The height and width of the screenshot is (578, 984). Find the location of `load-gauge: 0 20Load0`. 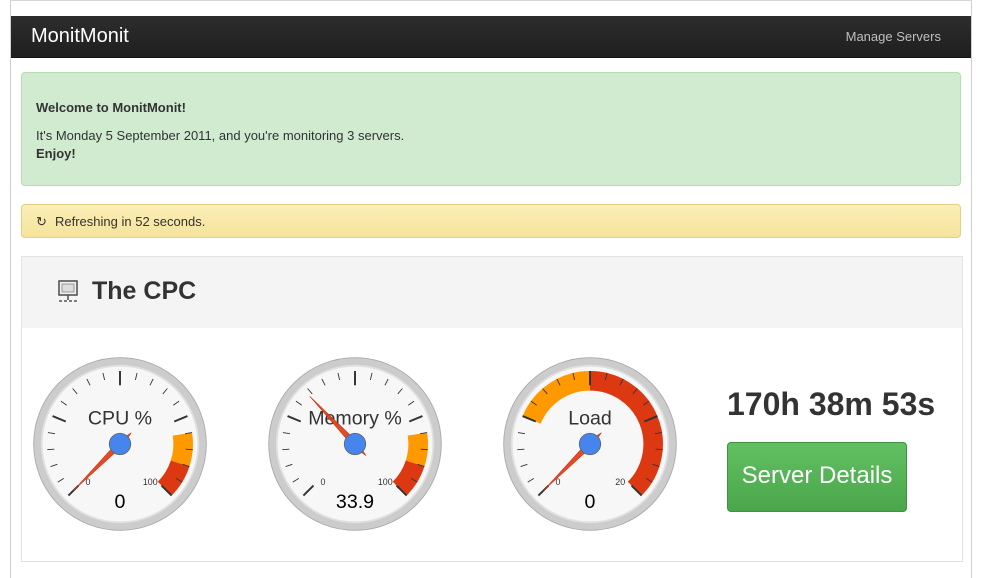

load-gauge: 0 20Load0 is located at coordinates (590, 444).